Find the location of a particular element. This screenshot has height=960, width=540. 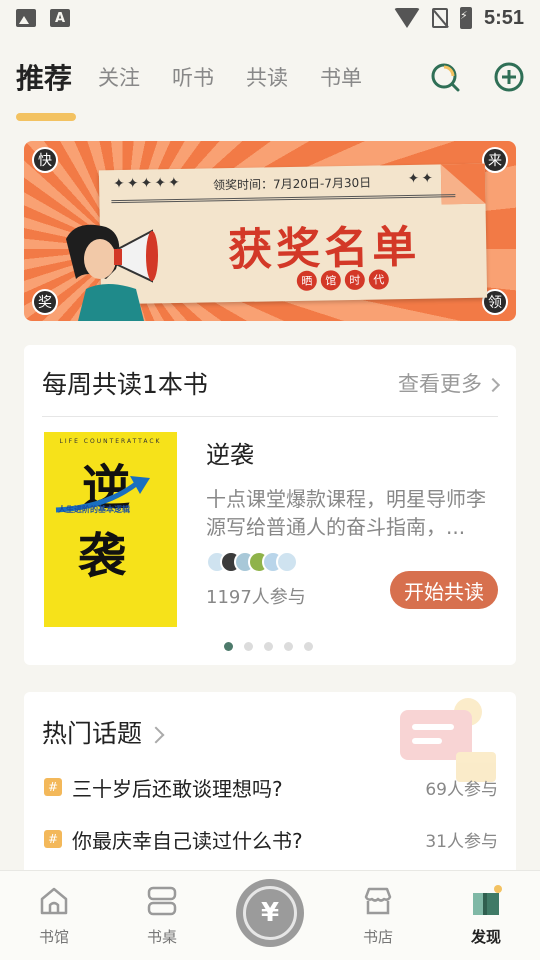

banner-tag-row: 晒 馆 时 代 is located at coordinates (342, 280).